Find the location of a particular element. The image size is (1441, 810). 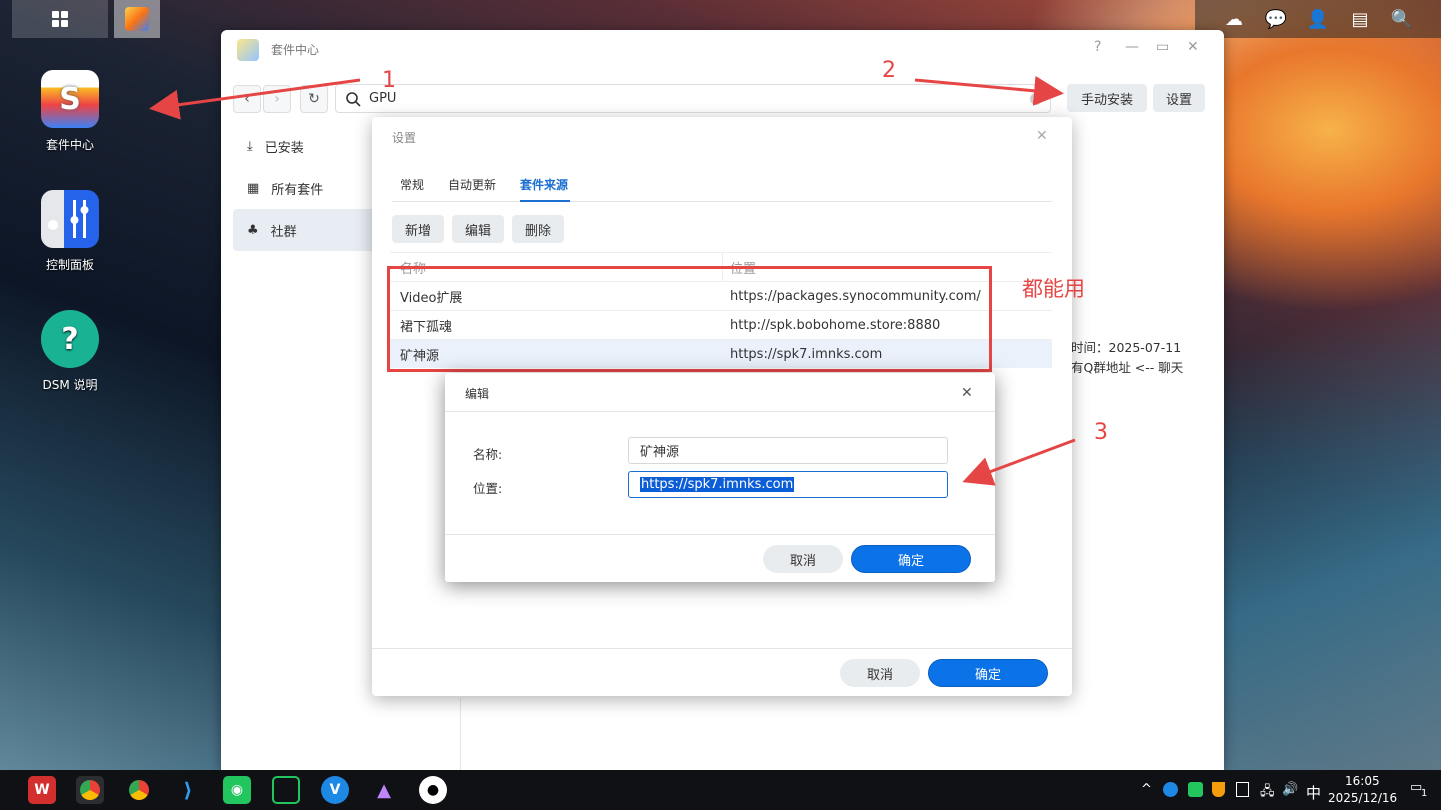

vscode-icon: ⟩ is located at coordinates (188, 790).